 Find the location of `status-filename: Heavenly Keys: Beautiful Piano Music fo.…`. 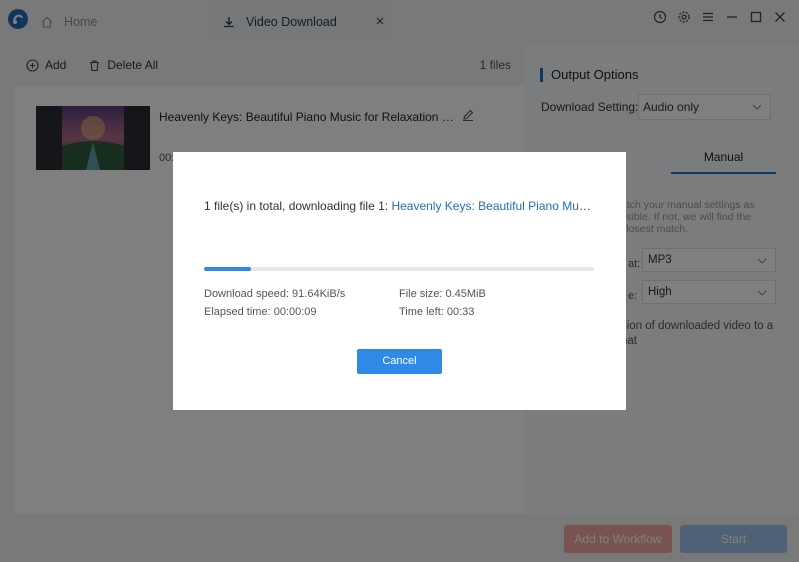

status-filename: Heavenly Keys: Beautiful Piano Music fo.… is located at coordinates (493, 206).